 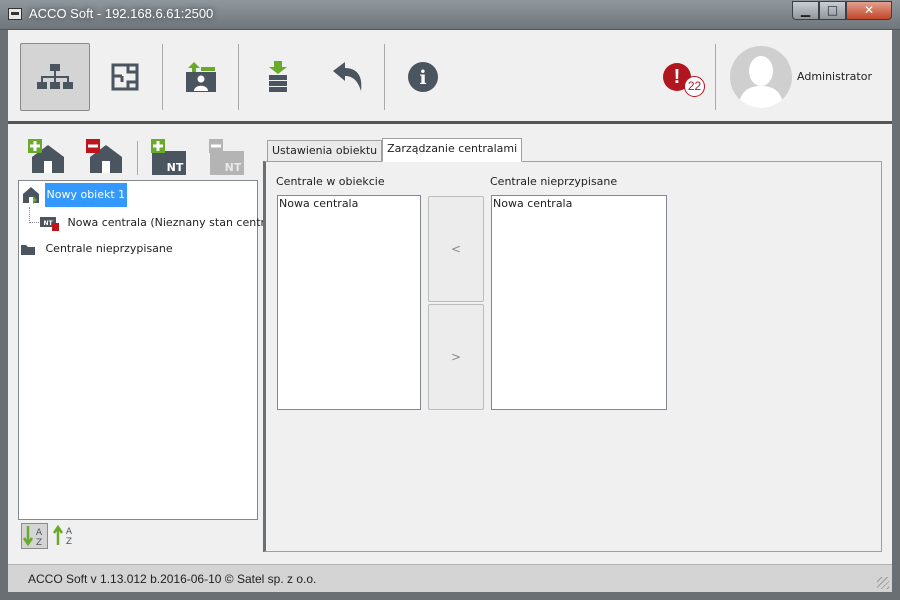 I want to click on window-title: ACCO Soft - 192.168.6.61:2500, so click(x=121, y=13).